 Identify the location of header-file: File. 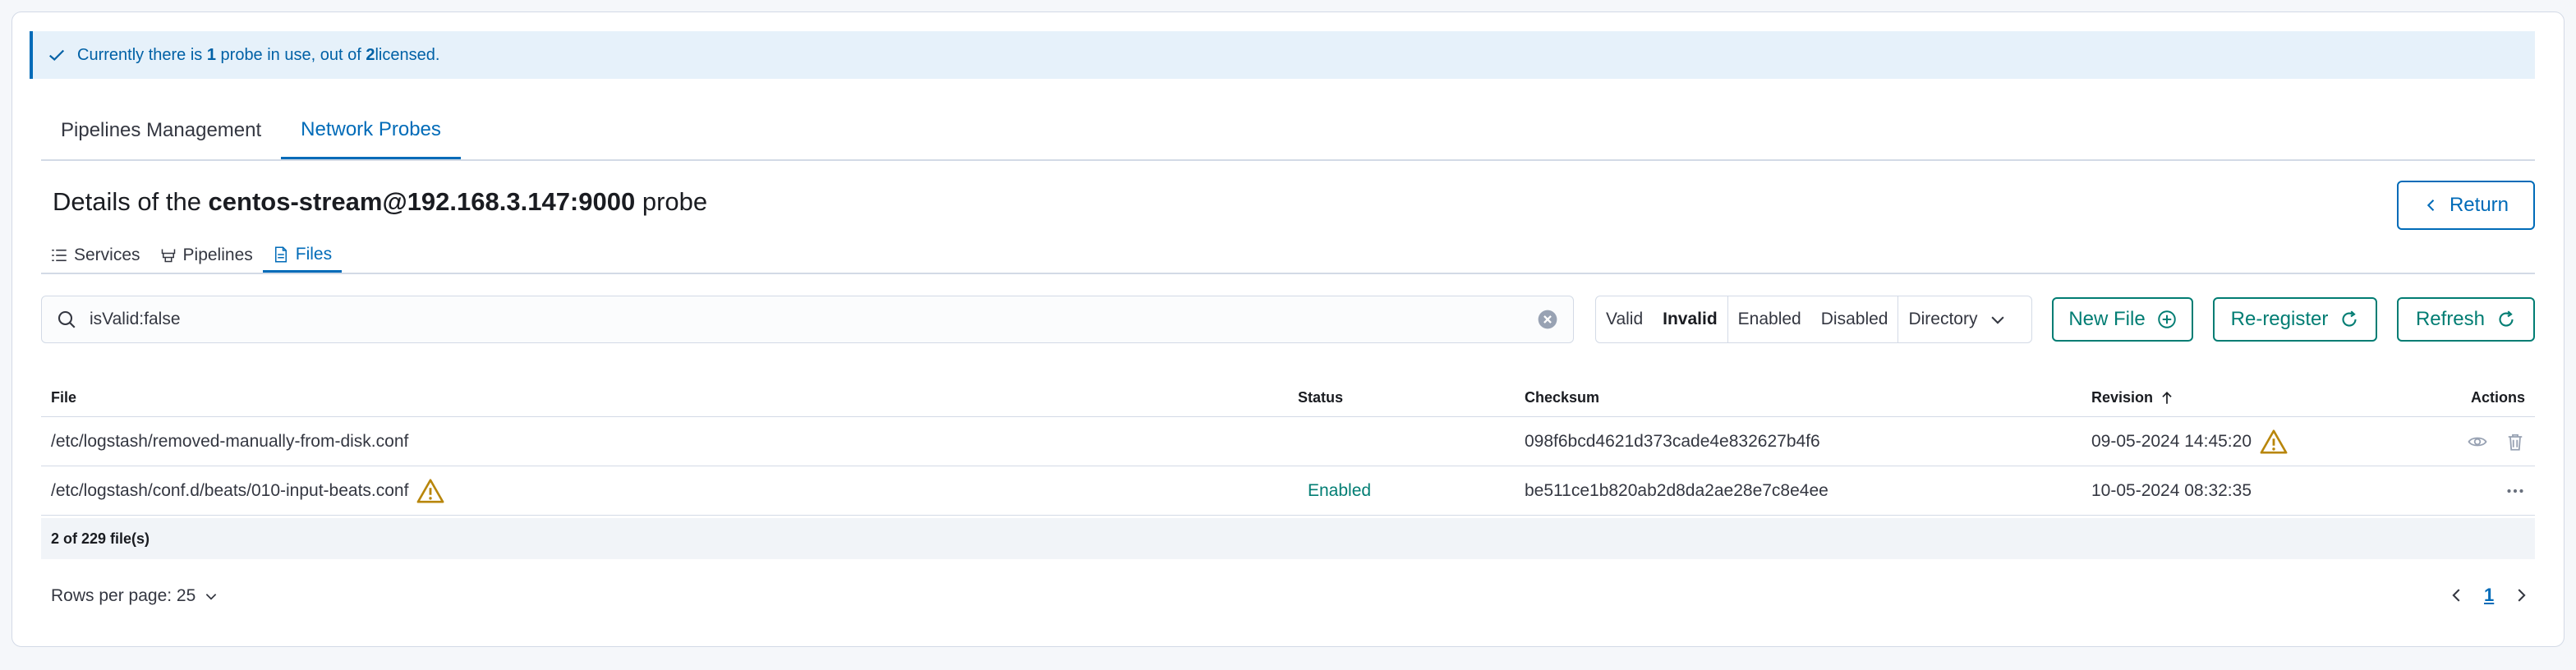
(64, 397).